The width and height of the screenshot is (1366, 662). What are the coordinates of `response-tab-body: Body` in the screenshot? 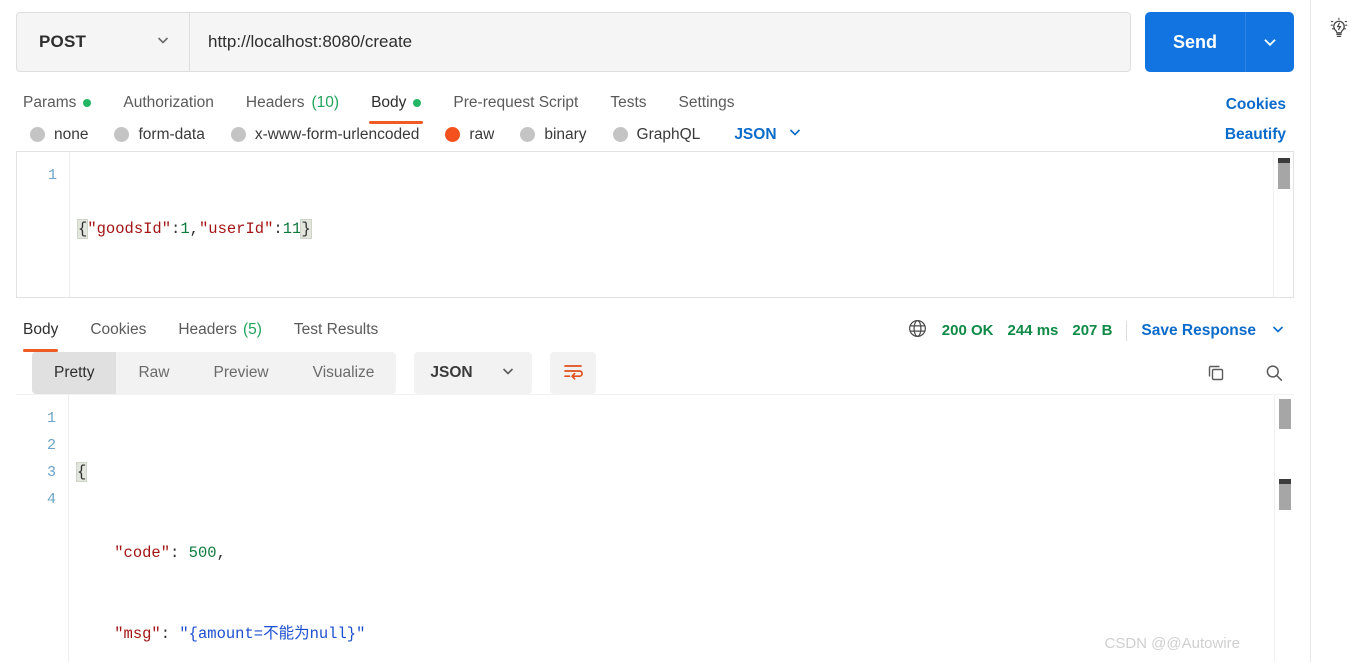 It's located at (45, 330).